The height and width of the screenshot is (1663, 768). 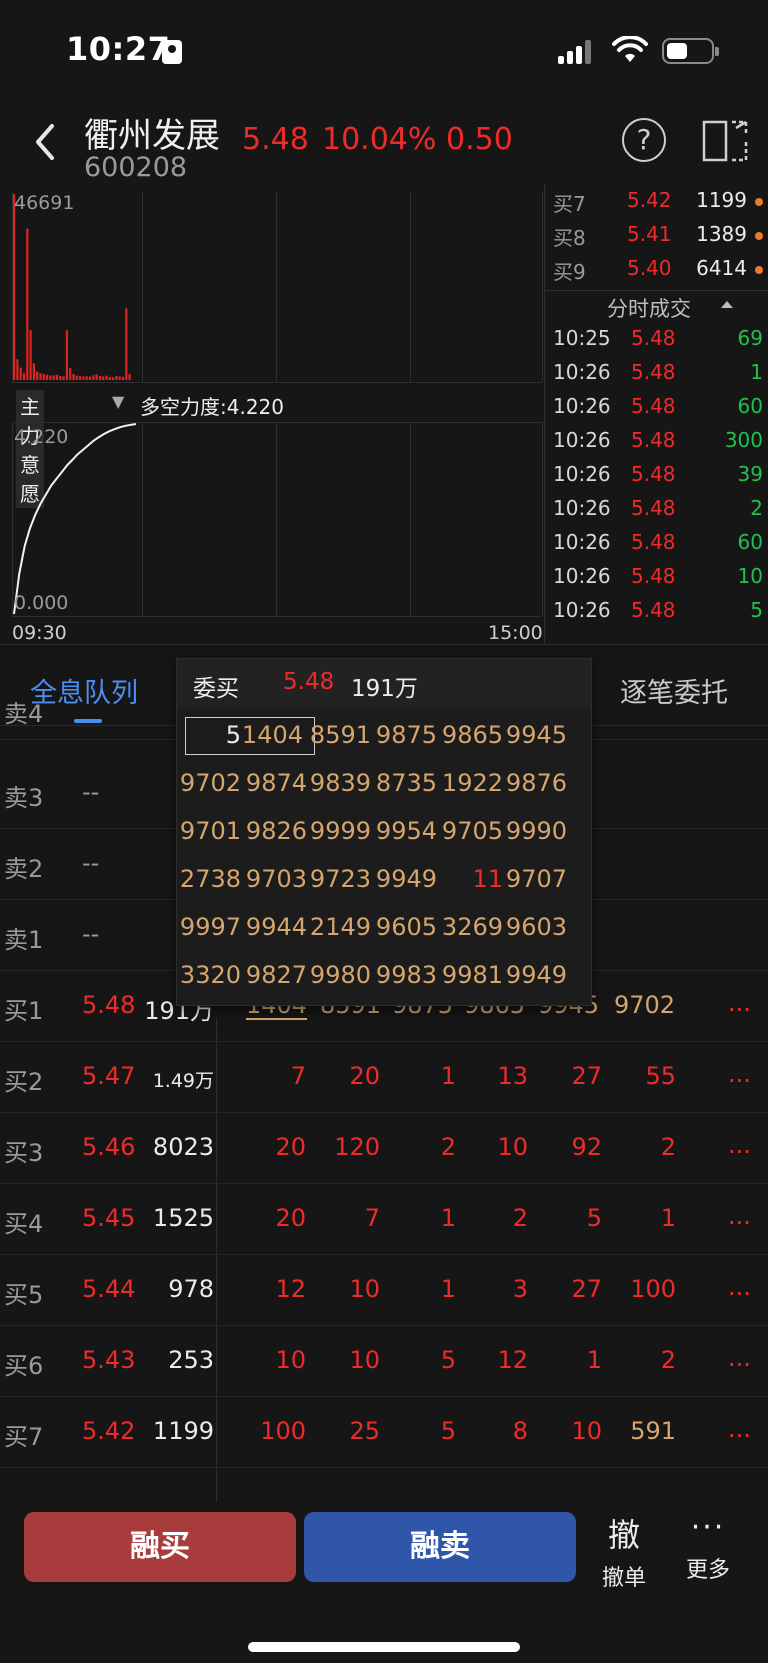 I want to click on popup-order: 9944, so click(x=275, y=927).